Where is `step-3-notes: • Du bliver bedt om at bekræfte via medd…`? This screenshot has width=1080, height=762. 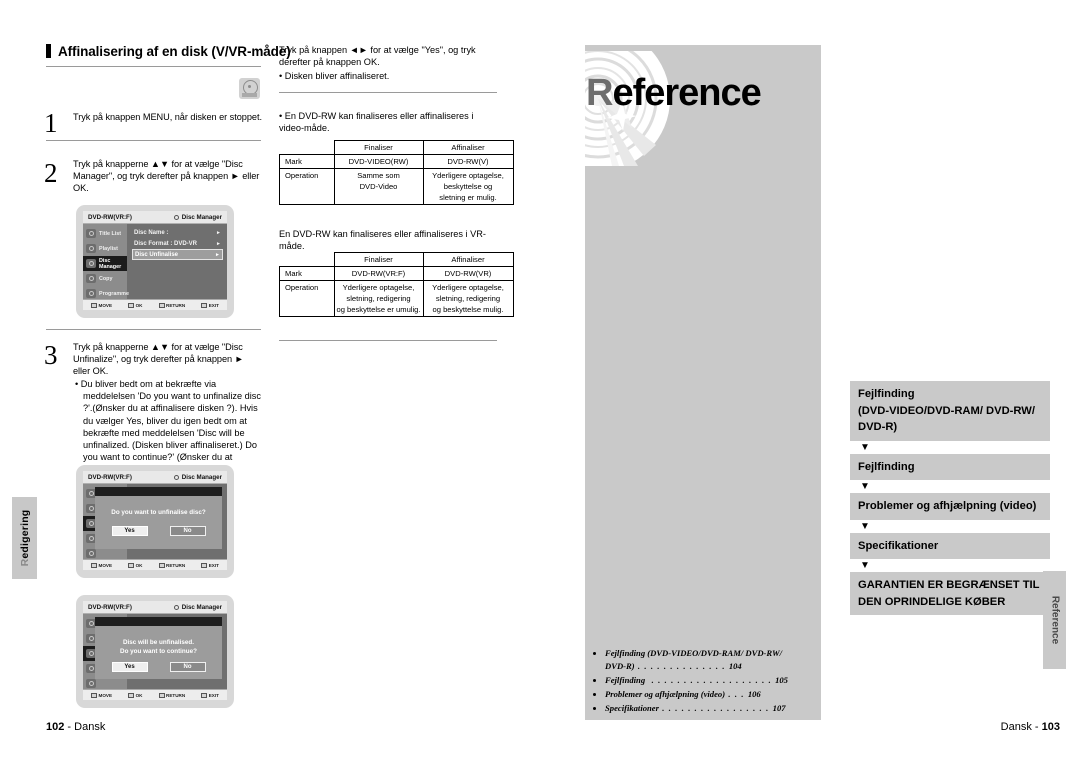
step-3-notes: • Du bliver bedt om at bekræfte via medd… is located at coordinates (169, 427).